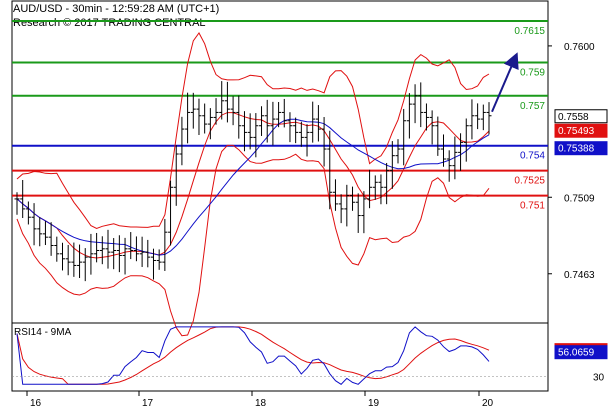 This screenshot has width=616, height=420. Describe the element at coordinates (532, 156) in the screenshot. I see `level-label-3: 0.754` at that location.